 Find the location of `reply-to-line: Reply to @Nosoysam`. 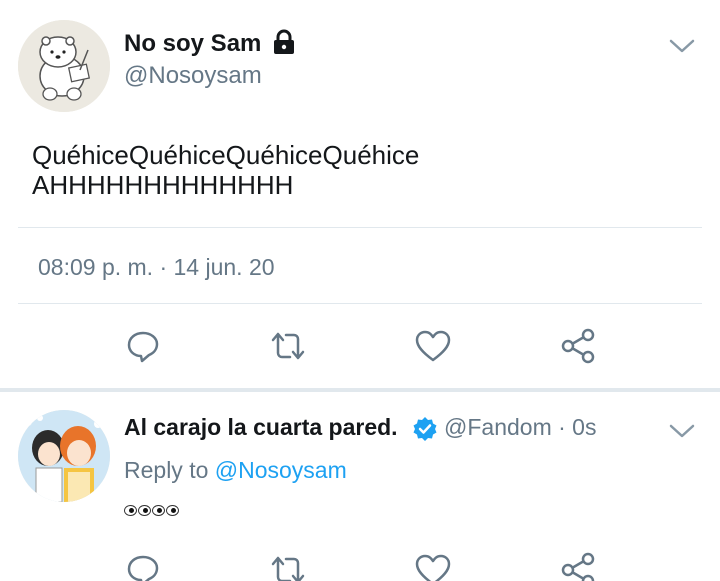

reply-to-line: Reply to @Nosoysam is located at coordinates (235, 470).